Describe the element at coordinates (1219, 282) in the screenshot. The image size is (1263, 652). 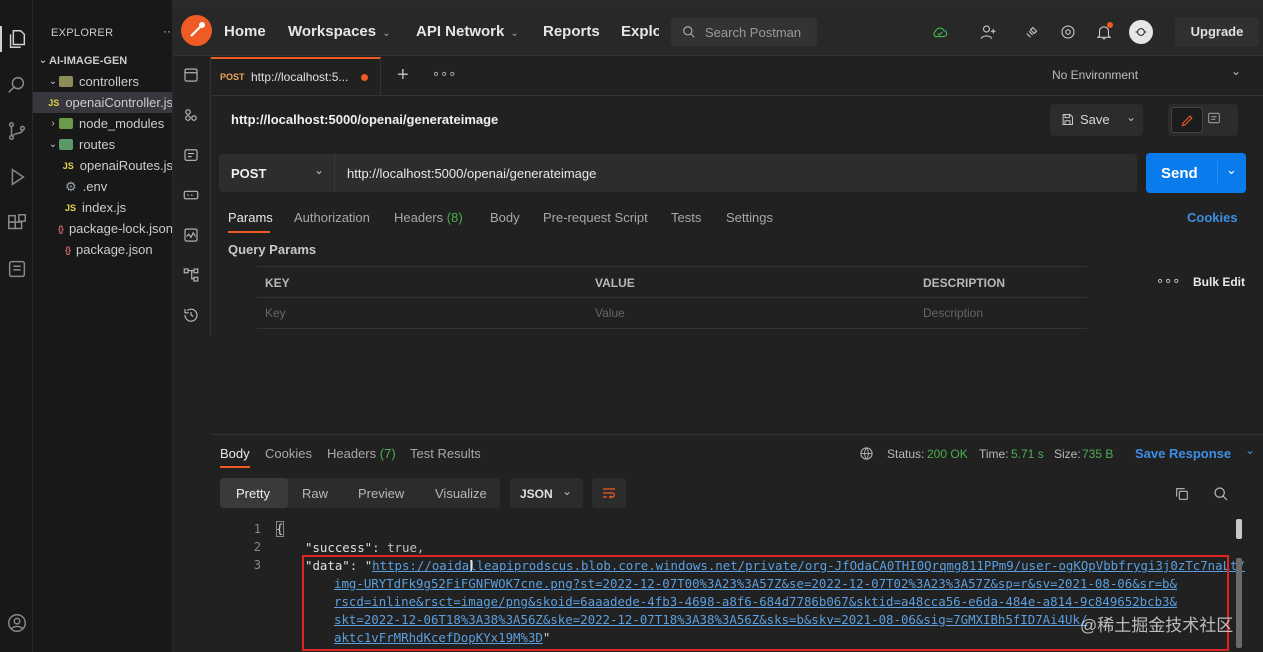
I see `bulk-edit-button: Bulk Edit` at that location.